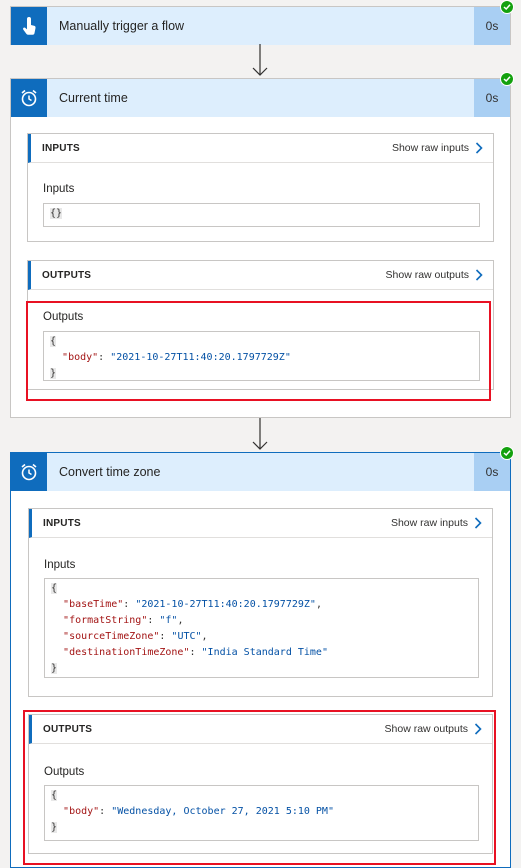  What do you see at coordinates (168, 620) in the screenshot?
I see `json-value: "f"` at bounding box center [168, 620].